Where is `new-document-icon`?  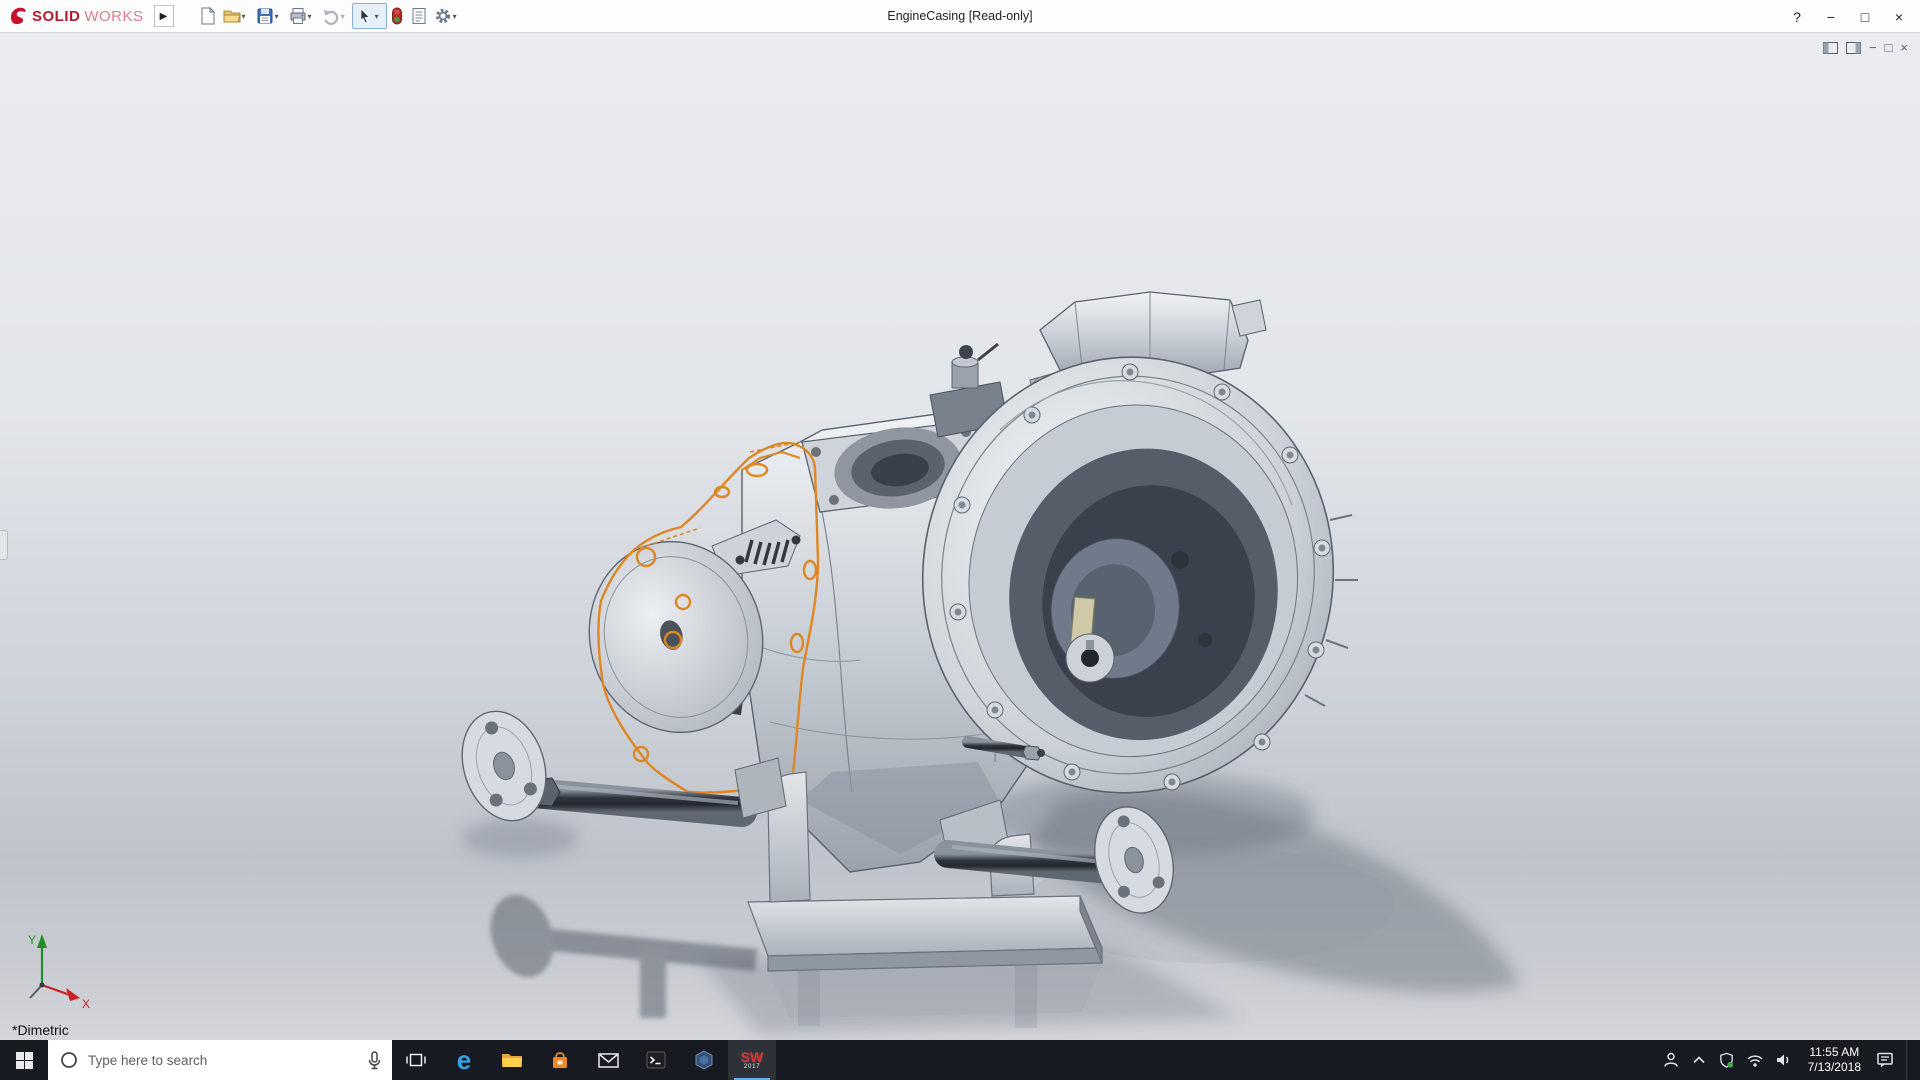
new-document-icon is located at coordinates (208, 16).